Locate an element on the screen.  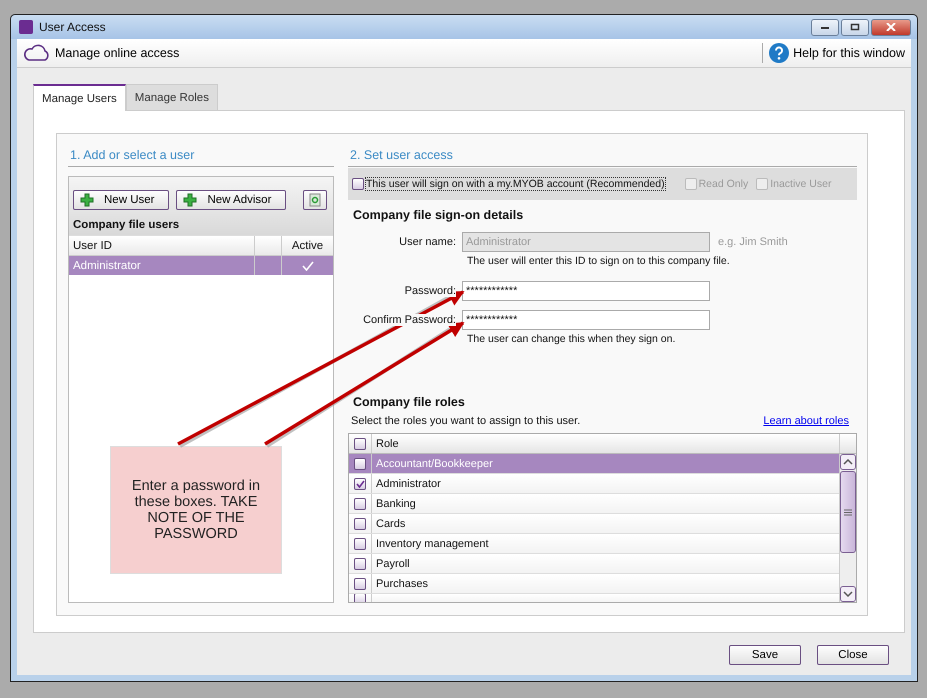
scrollbar is located at coordinates (847, 528).